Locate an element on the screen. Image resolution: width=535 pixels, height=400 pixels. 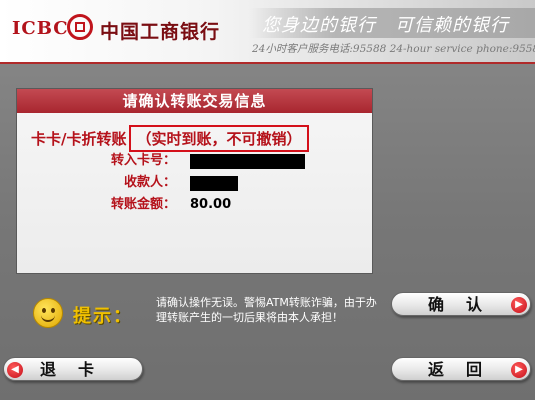
exit-card-button: ◀ 退卡 is located at coordinates (73, 369).